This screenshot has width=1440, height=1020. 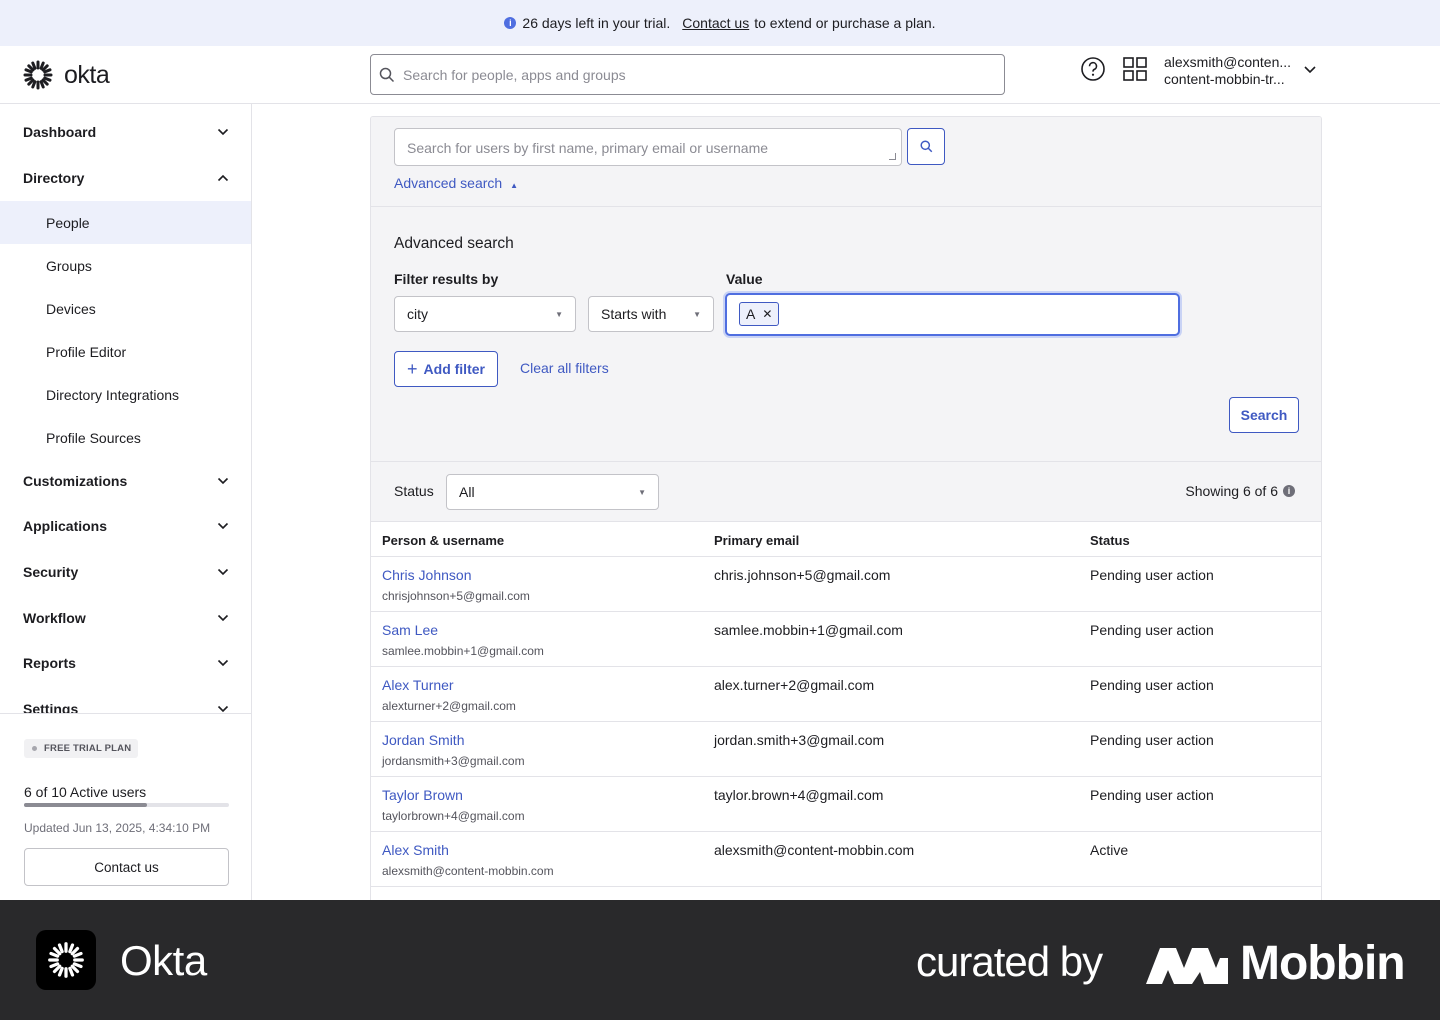 I want to click on sidebar-item-people: People, so click(x=125, y=222).